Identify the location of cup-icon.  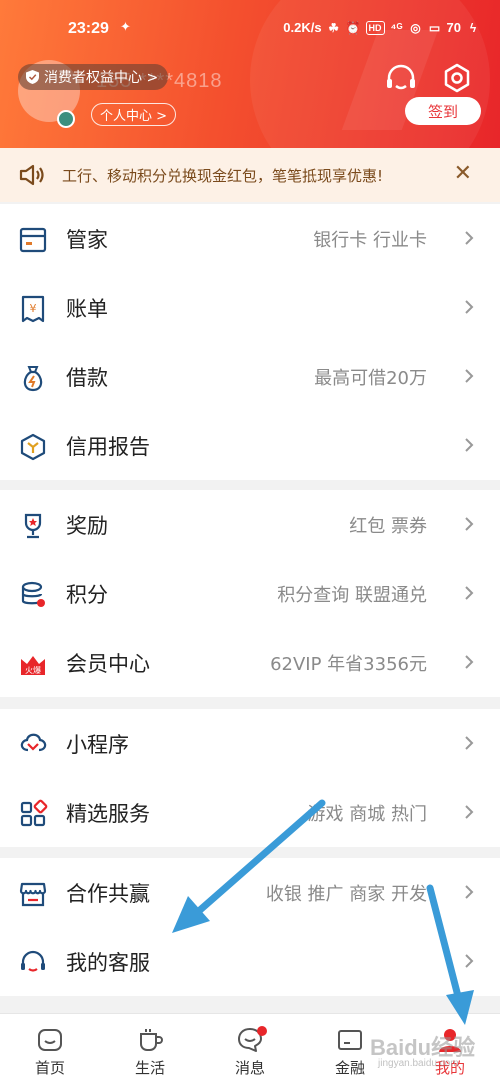
(151, 1040).